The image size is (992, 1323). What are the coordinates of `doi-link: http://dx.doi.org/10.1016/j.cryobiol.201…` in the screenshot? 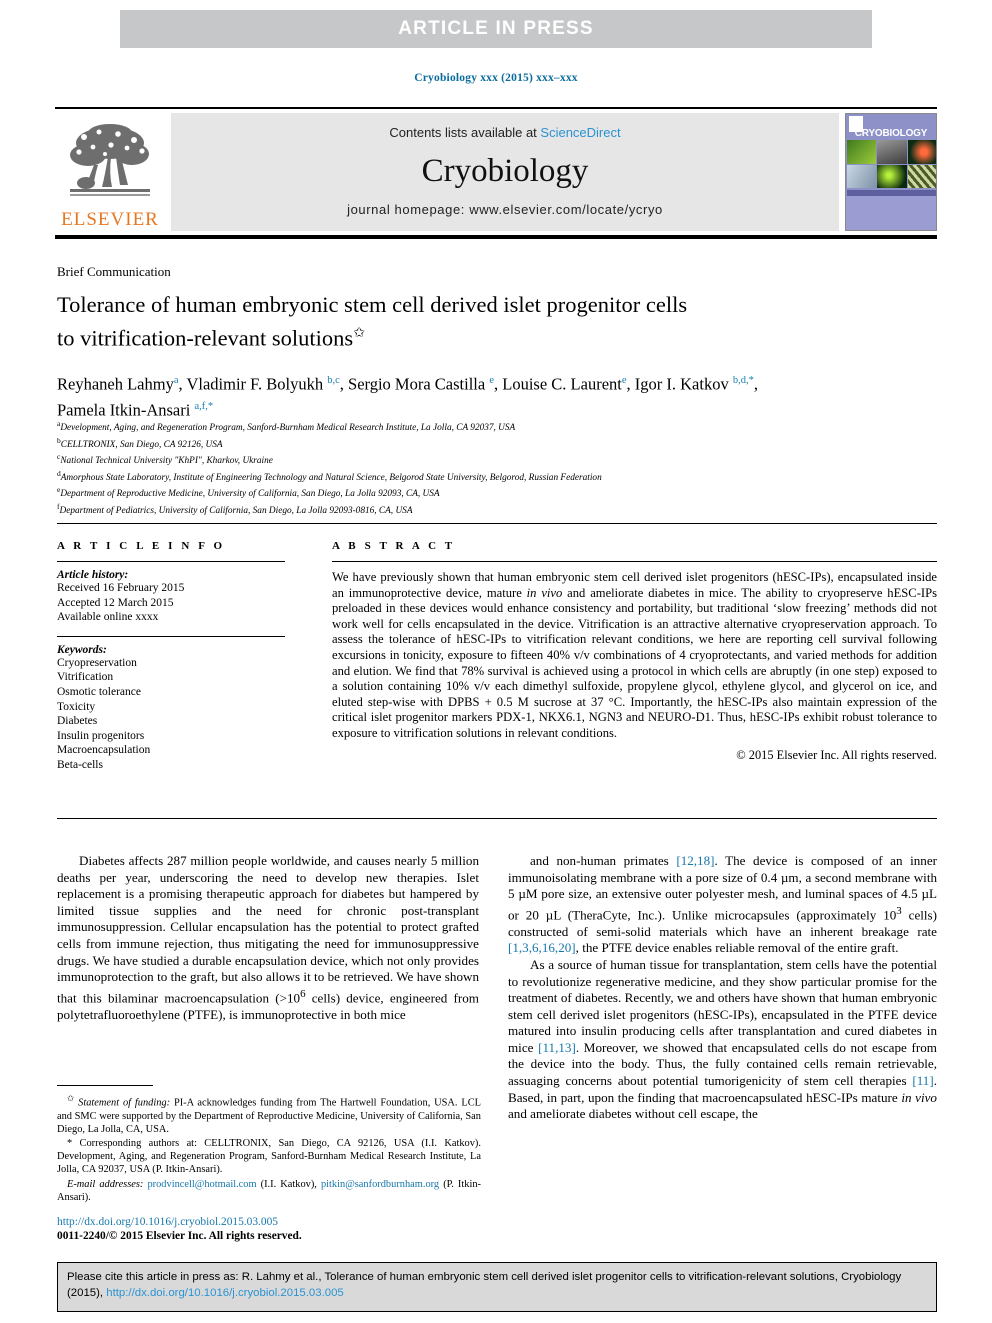 It's located at (179, 1222).